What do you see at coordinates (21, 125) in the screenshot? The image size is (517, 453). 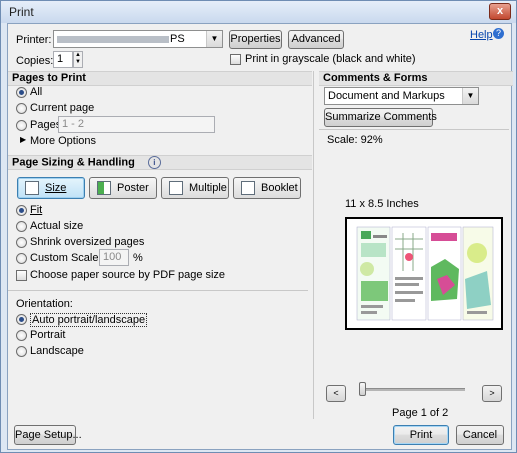 I see `pages-range-radio` at bounding box center [21, 125].